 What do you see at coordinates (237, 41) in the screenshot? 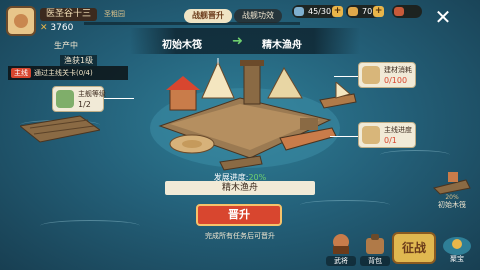
I see `tier-arrow-icon: ➜` at bounding box center [237, 41].